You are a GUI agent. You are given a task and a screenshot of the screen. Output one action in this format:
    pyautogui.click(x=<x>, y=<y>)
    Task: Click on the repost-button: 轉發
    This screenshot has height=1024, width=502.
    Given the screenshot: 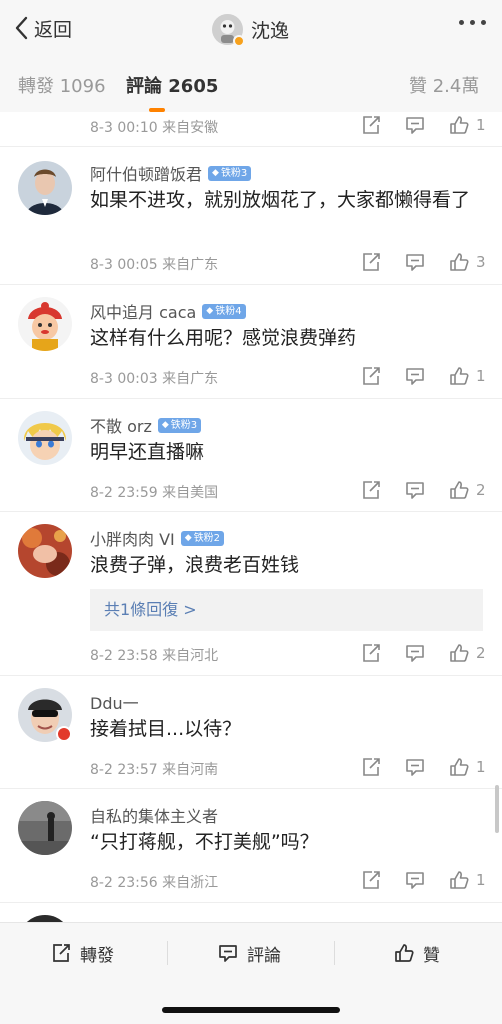 What is the action you would take?
    pyautogui.click(x=82, y=953)
    